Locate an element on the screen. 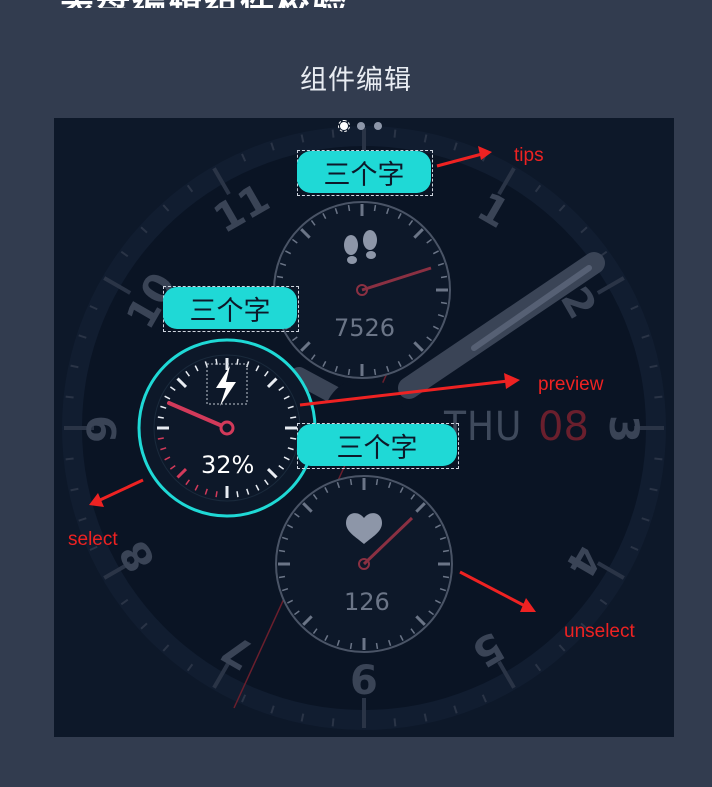  battery-value: 32% is located at coordinates (228, 465).